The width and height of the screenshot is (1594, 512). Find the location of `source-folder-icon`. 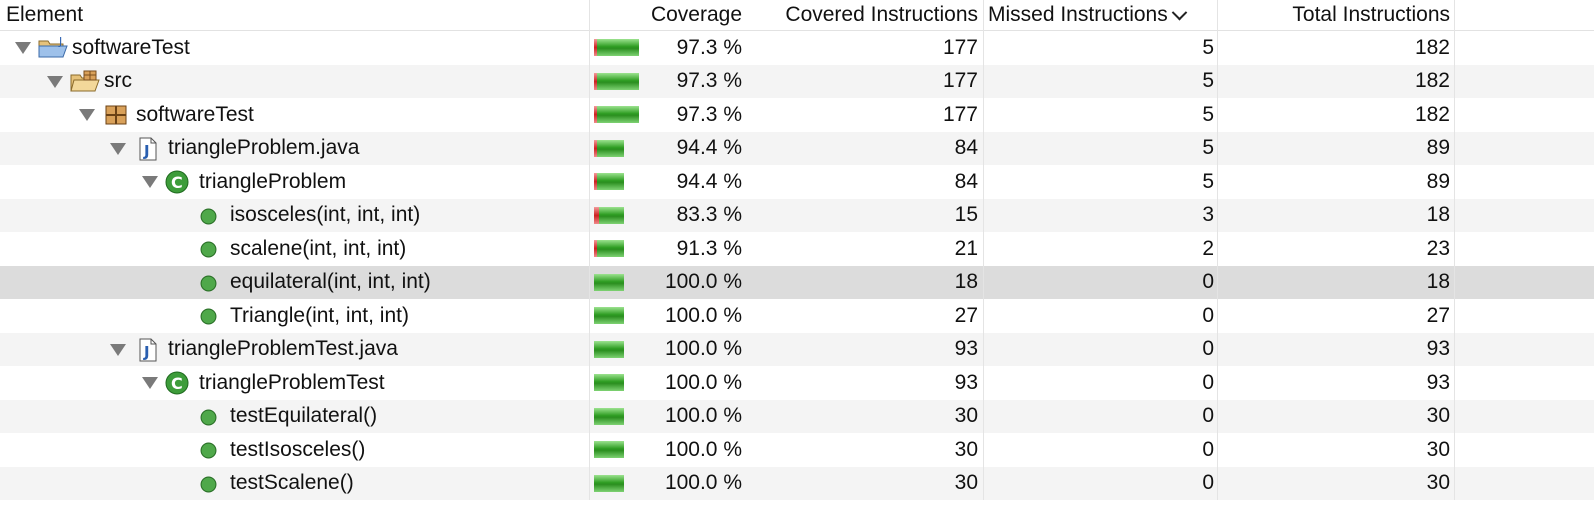

source-folder-icon is located at coordinates (85, 80).